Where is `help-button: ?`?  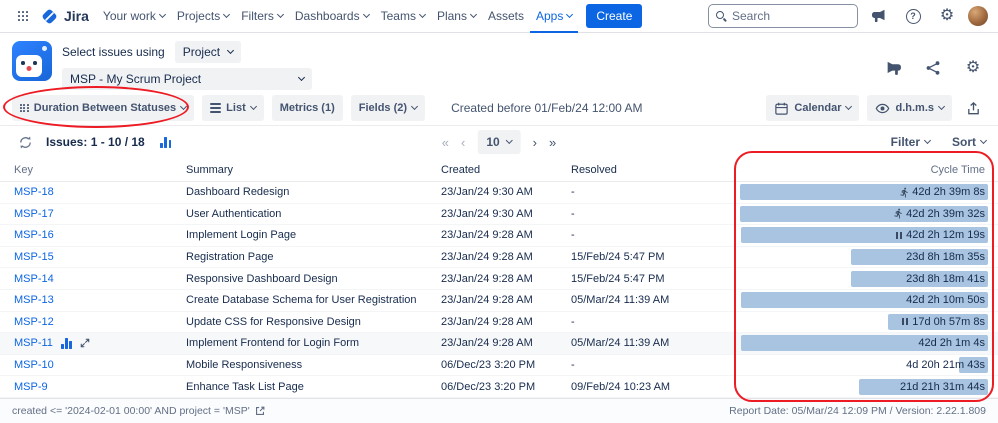 help-button: ? is located at coordinates (913, 16).